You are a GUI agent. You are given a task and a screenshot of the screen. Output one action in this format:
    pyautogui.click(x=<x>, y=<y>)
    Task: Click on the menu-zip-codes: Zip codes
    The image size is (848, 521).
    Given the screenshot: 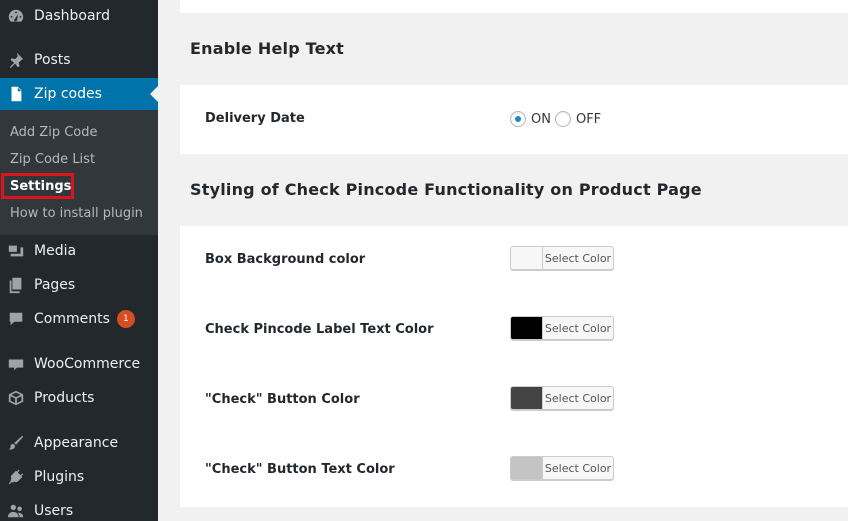 What is the action you would take?
    pyautogui.click(x=79, y=94)
    